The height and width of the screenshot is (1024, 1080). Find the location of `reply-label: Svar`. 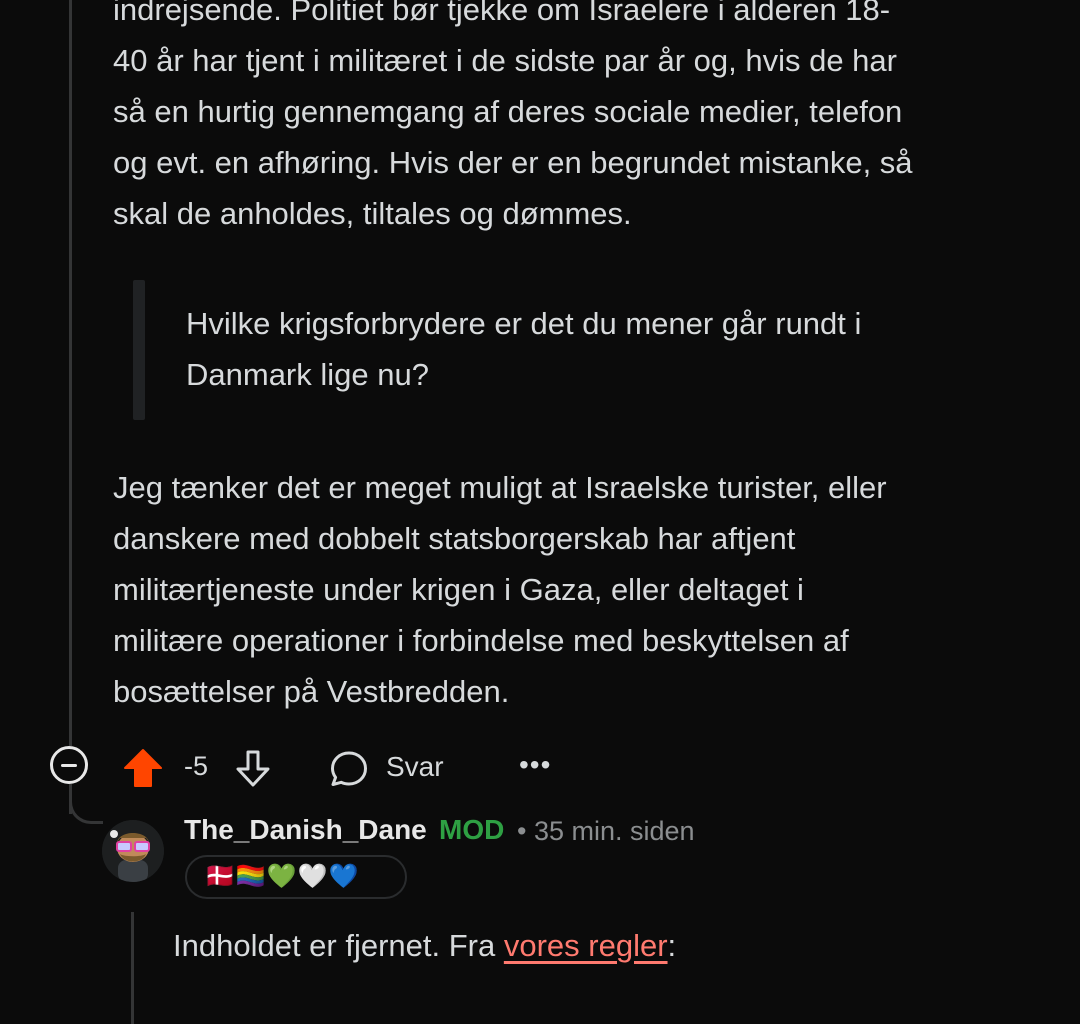

reply-label: Svar is located at coordinates (415, 767).